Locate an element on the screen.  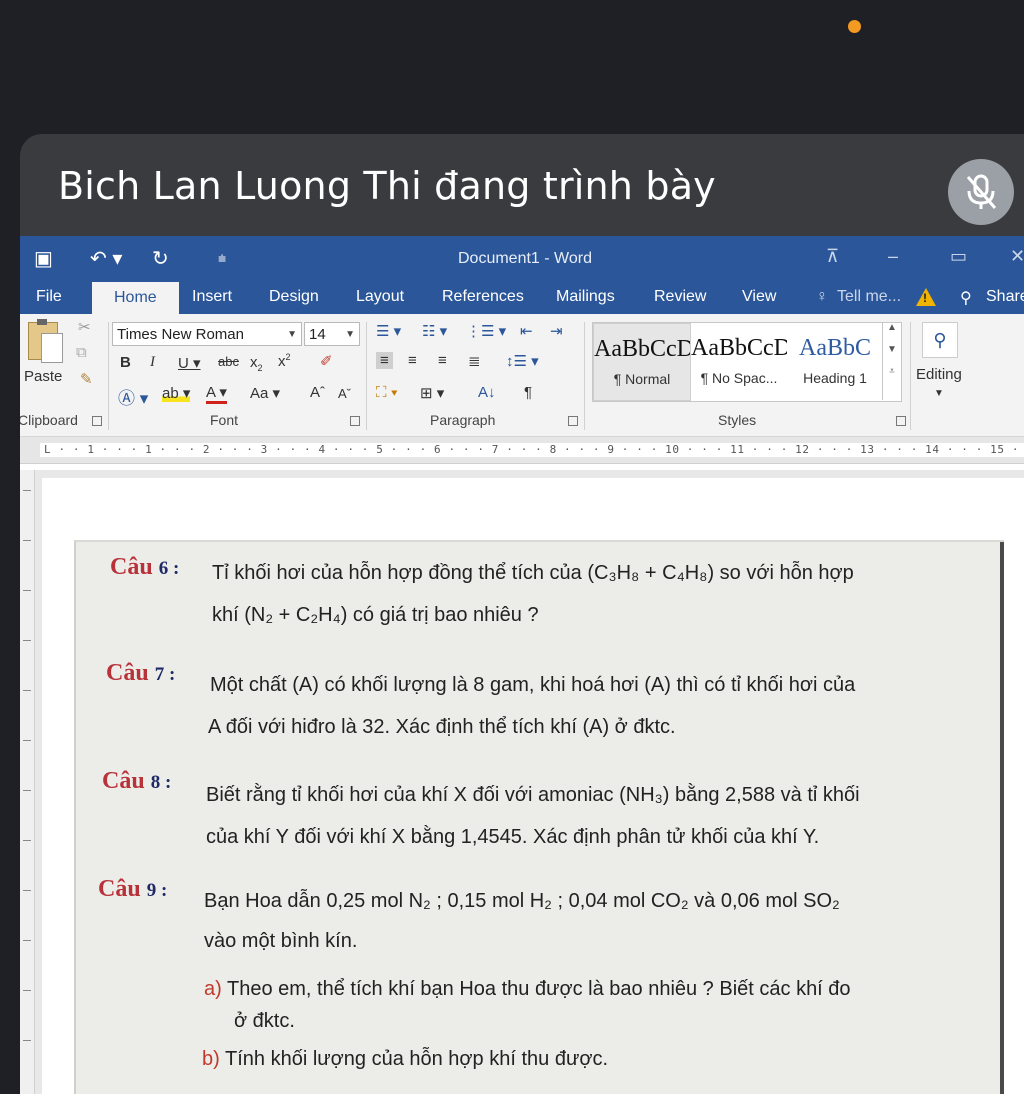
editing-button: Editing is located at coordinates (939, 374).